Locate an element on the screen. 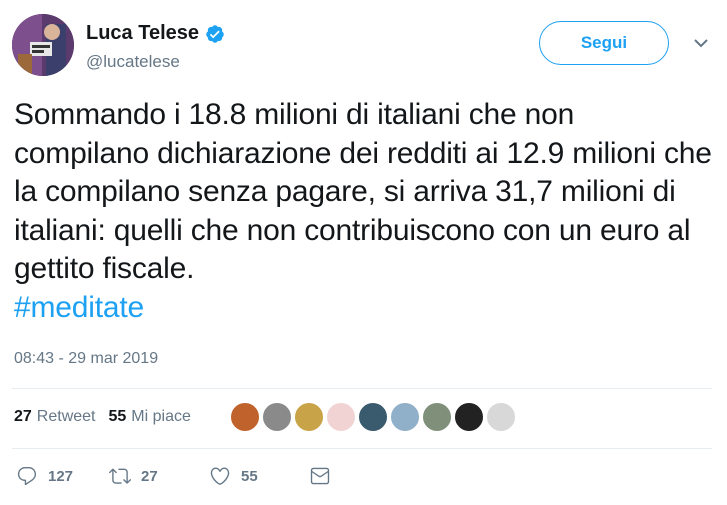 The width and height of the screenshot is (727, 505). likes-stat: 55 Mi piace is located at coordinates (150, 417).